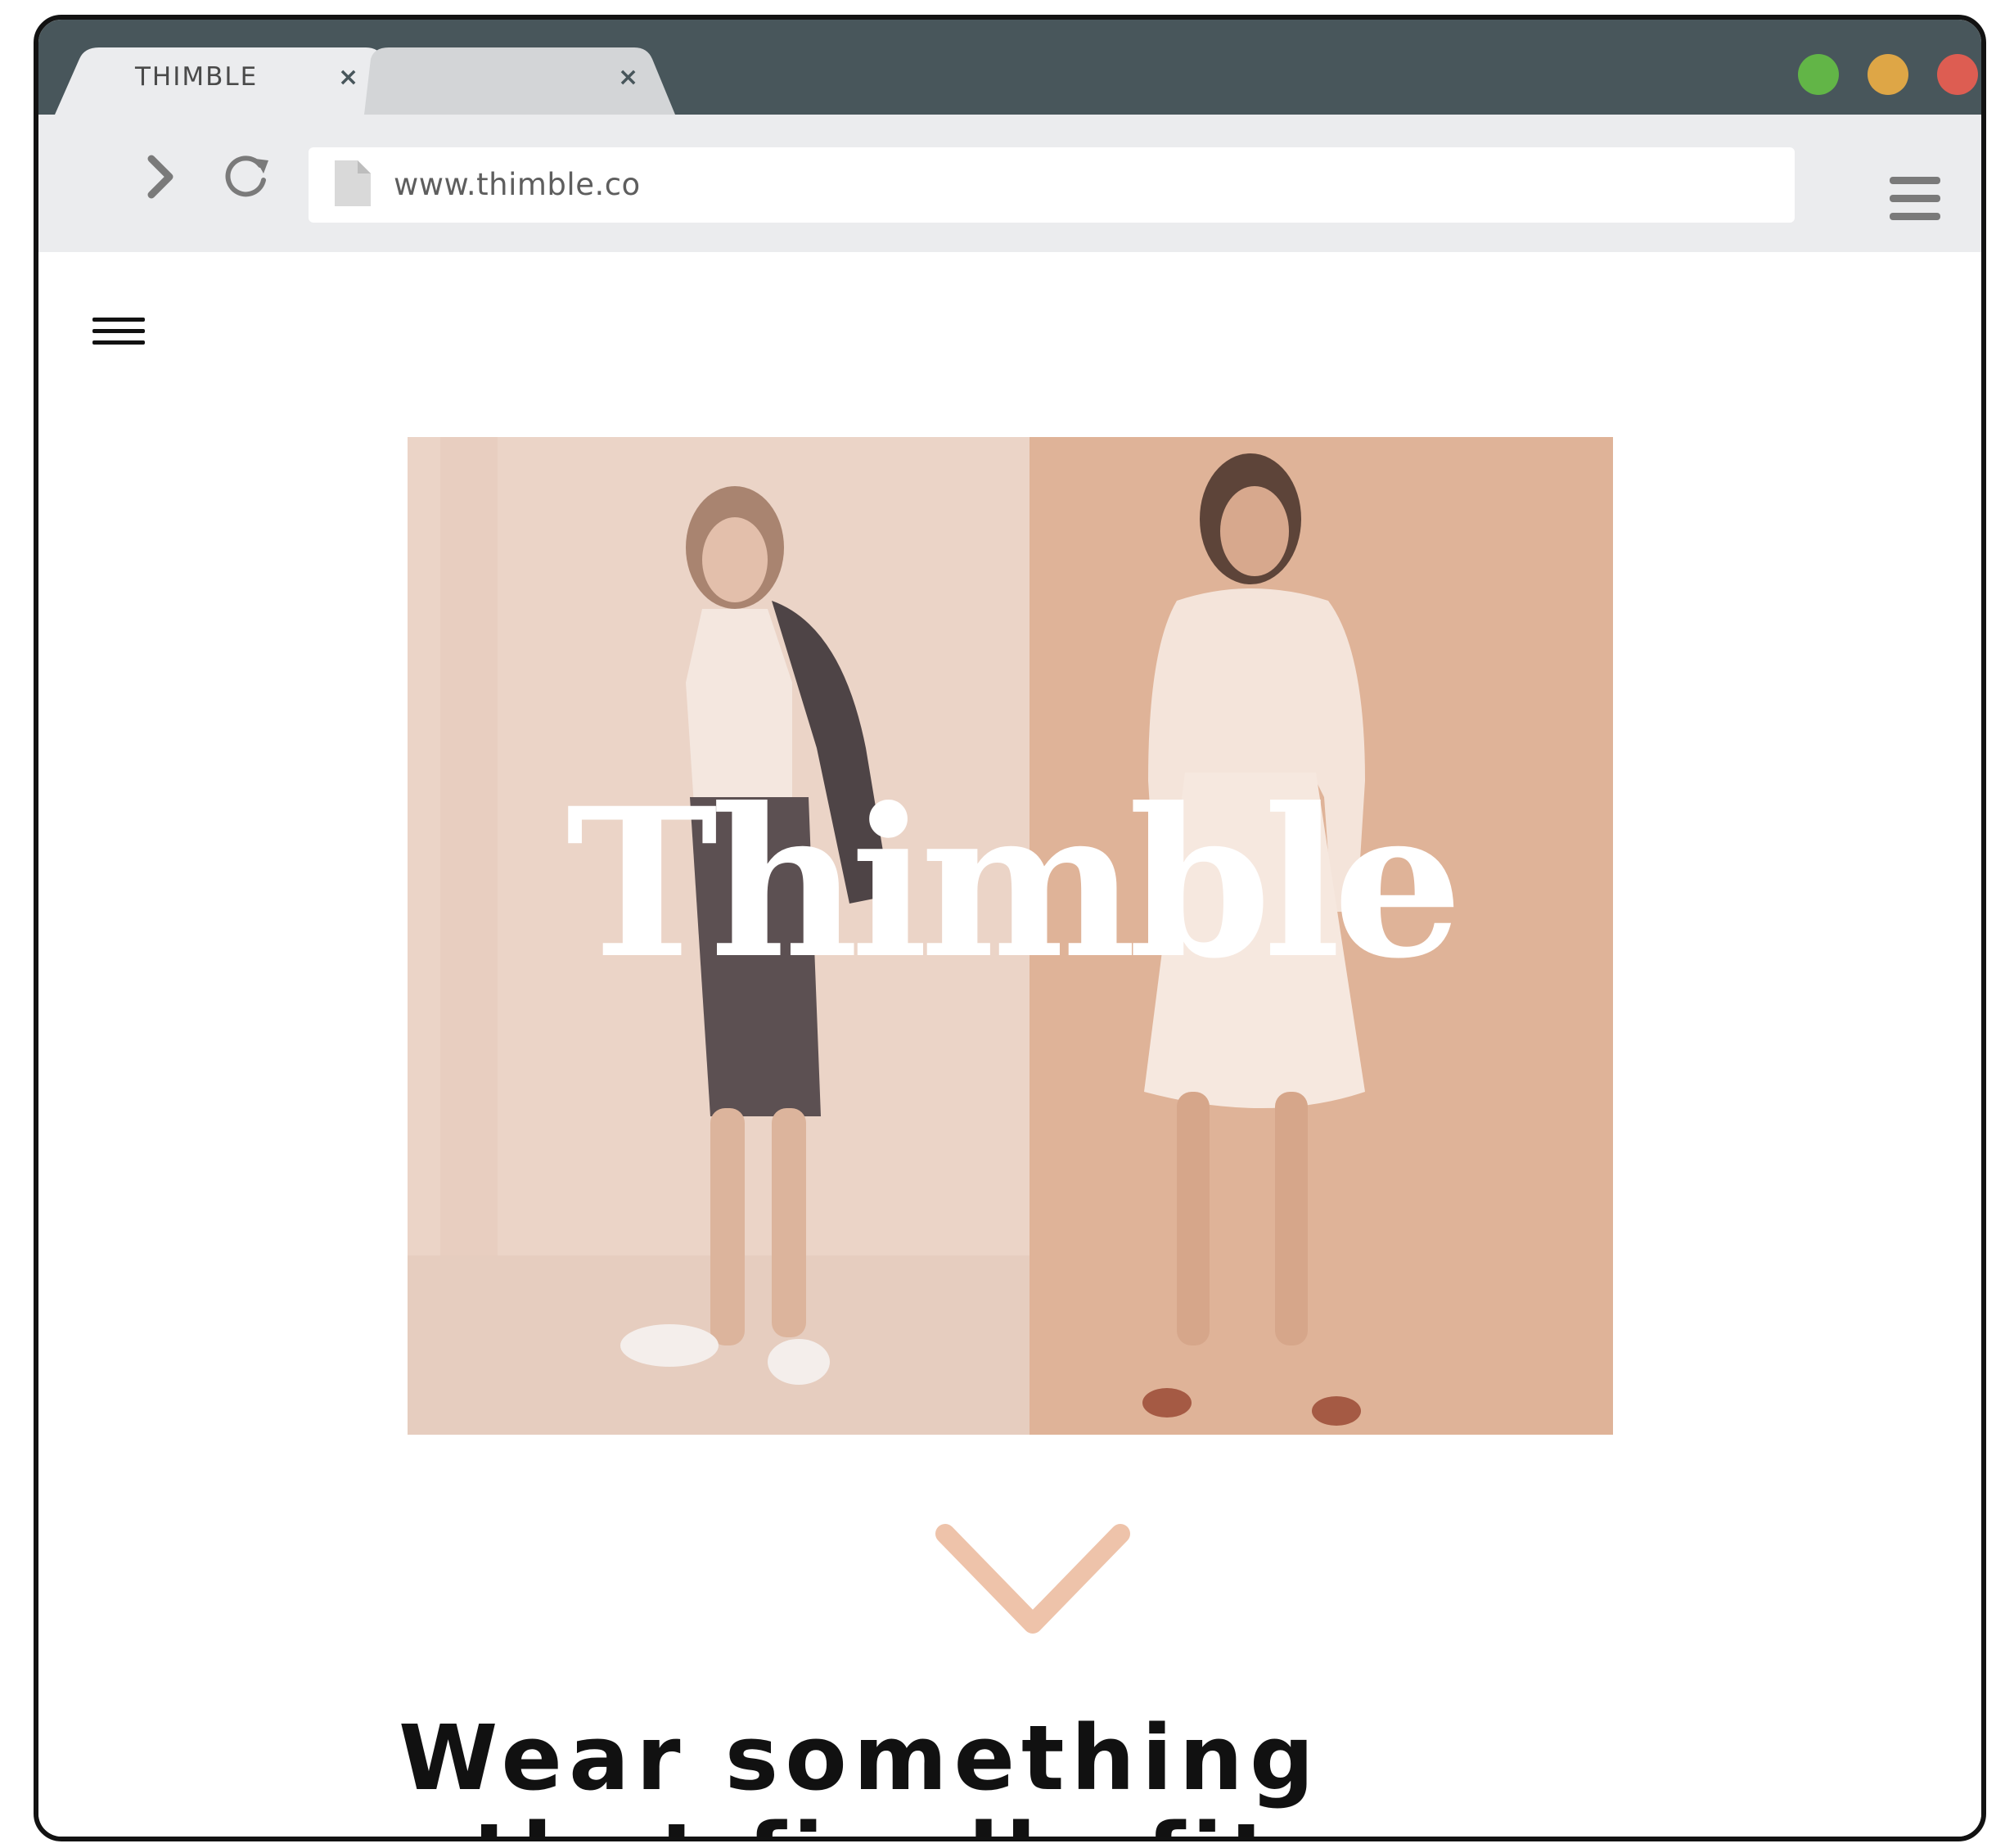 This screenshot has width=2005, height=1848. Describe the element at coordinates (353, 183) in the screenshot. I see `page-icon` at that location.